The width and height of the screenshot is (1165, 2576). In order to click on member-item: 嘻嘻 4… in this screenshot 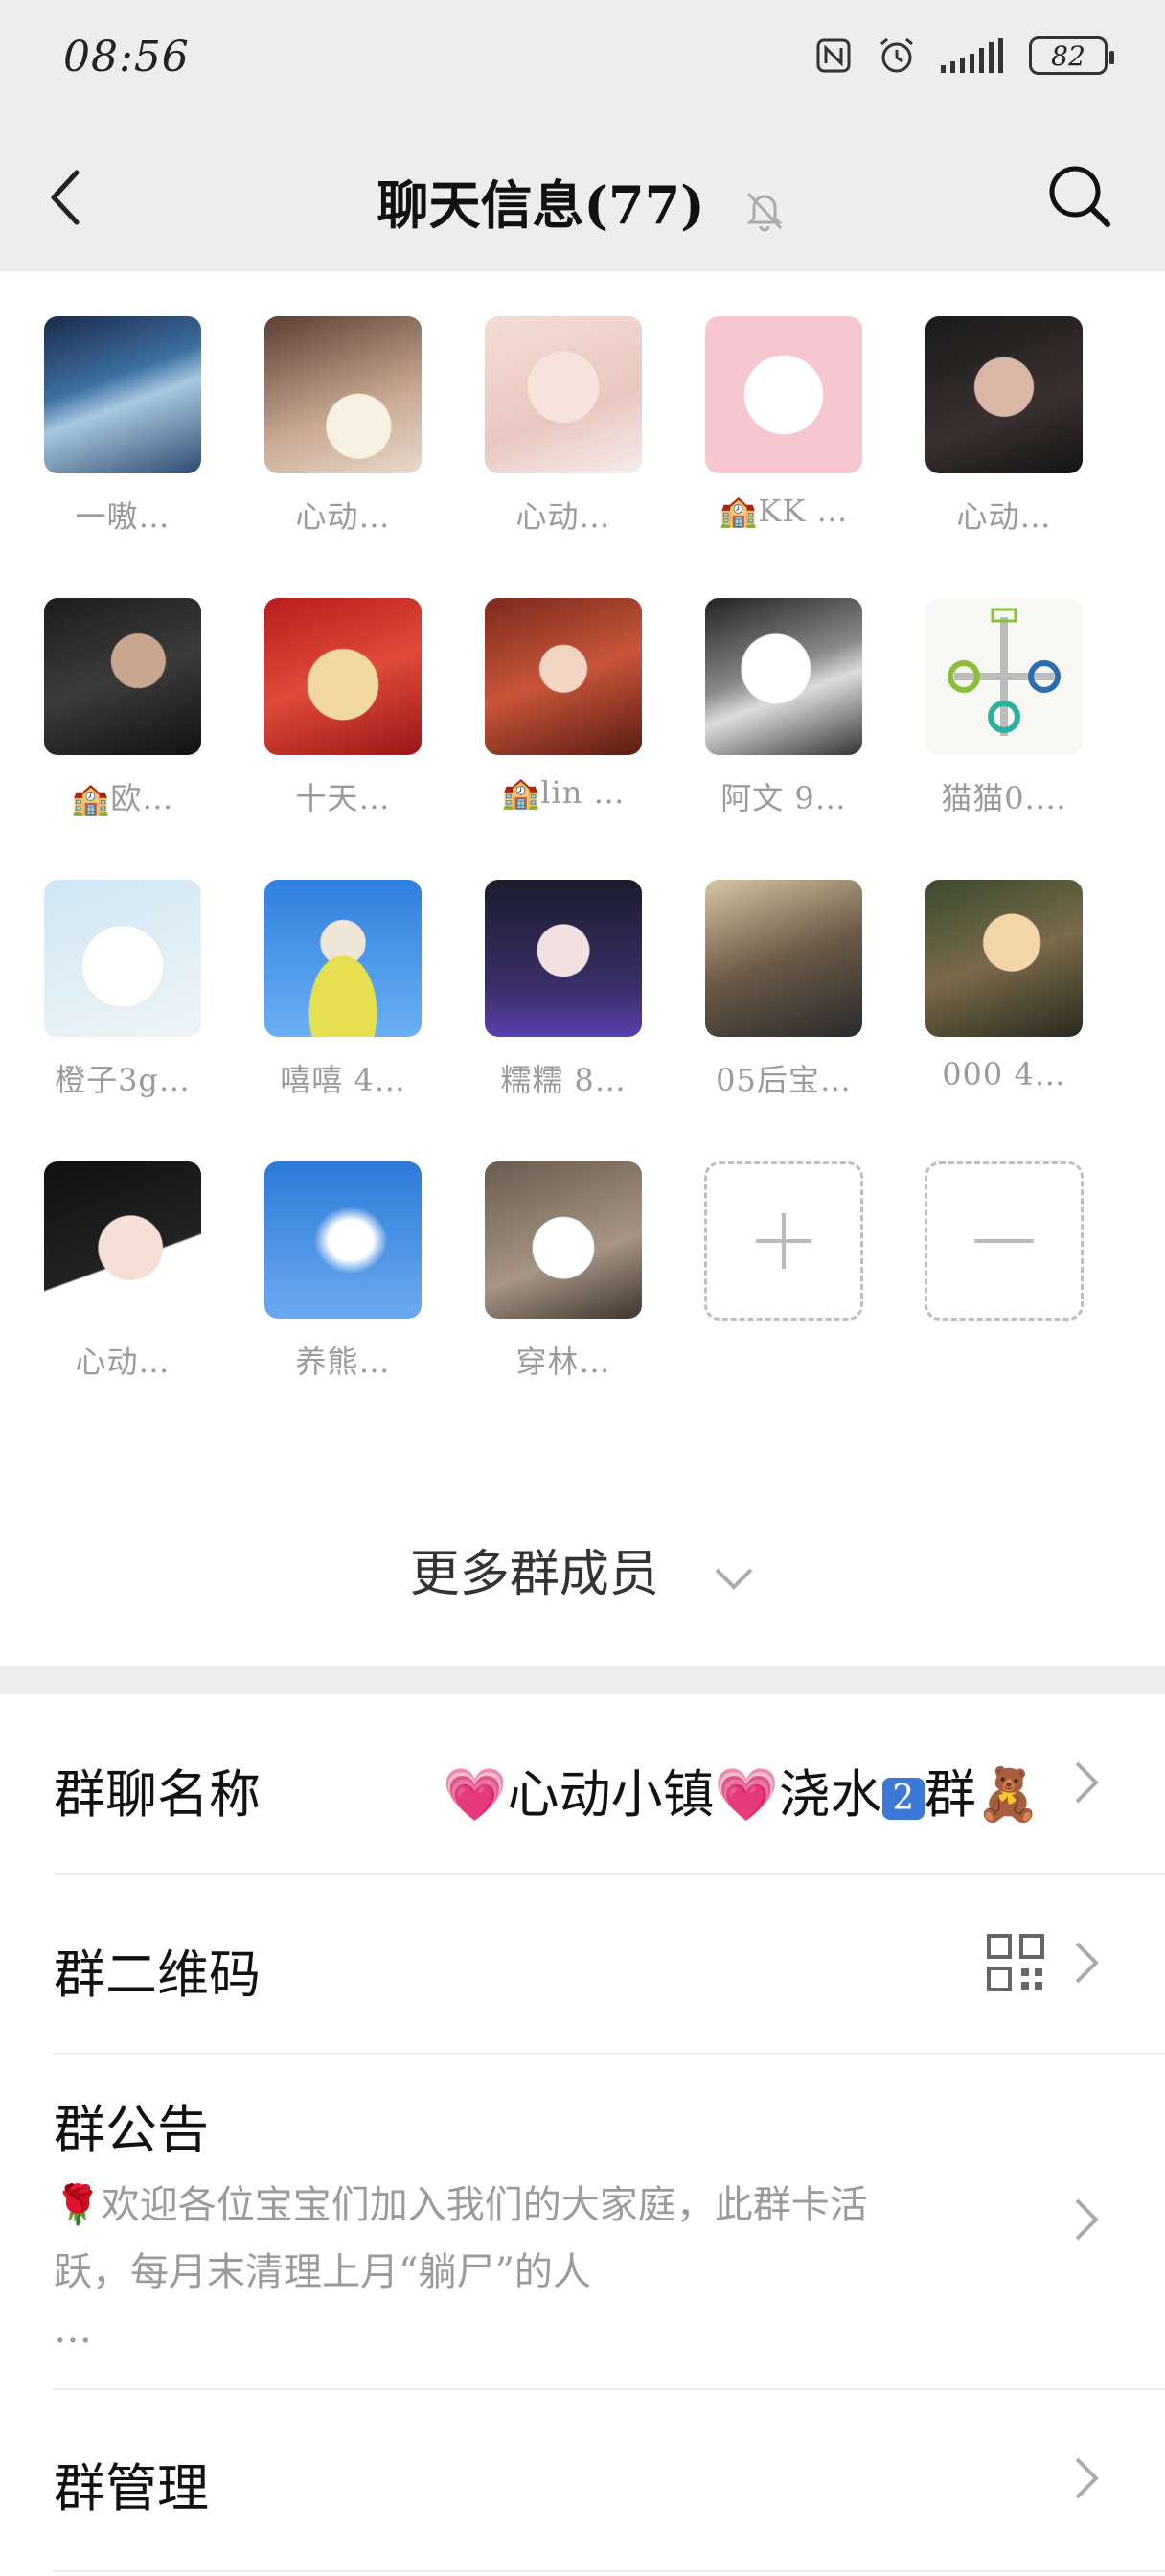, I will do `click(343, 990)`.